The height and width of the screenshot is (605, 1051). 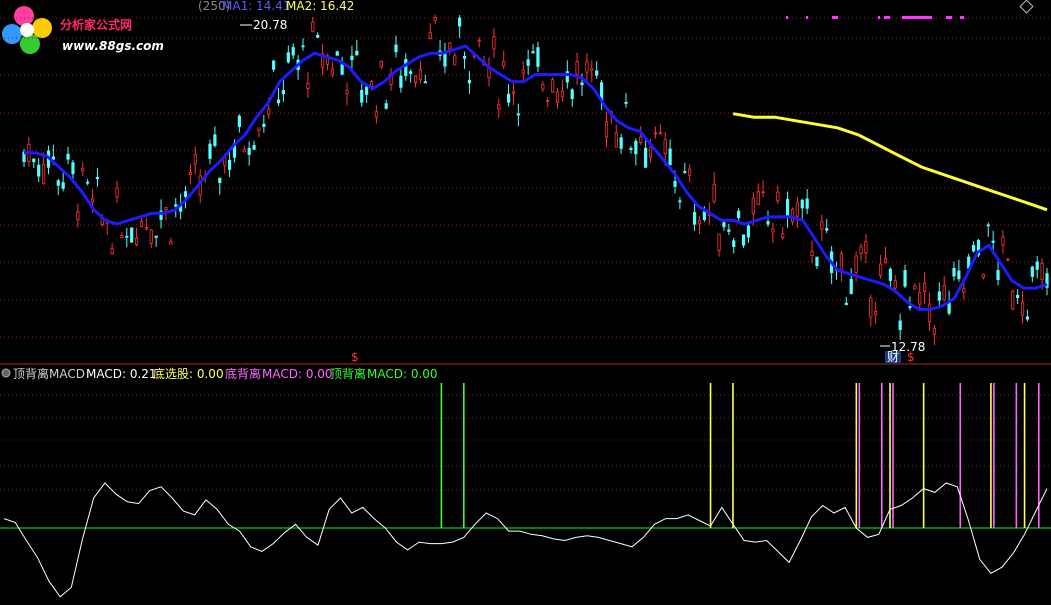 I want to click on cai-marker: 财, so click(x=893, y=357).